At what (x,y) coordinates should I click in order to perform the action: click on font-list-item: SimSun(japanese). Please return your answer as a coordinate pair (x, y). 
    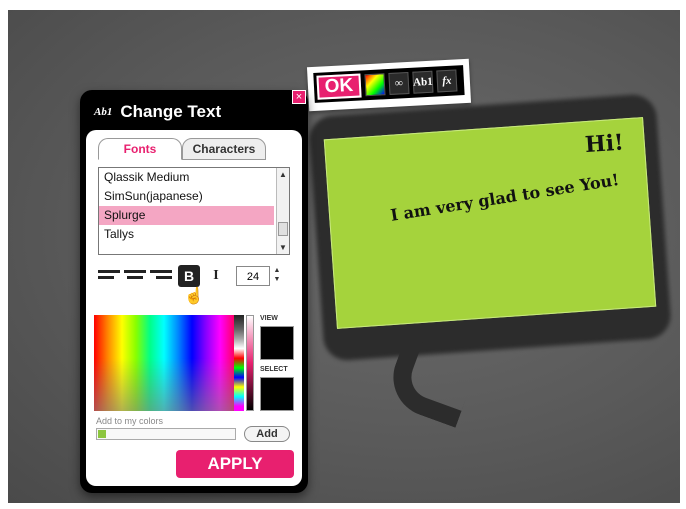
    Looking at the image, I should click on (186, 196).